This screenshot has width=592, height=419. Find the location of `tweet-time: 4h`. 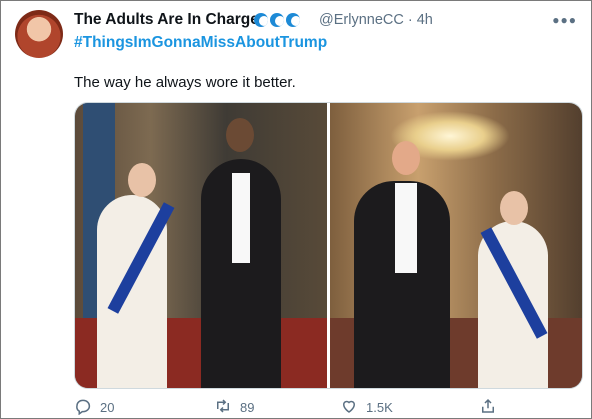

tweet-time: 4h is located at coordinates (425, 20).